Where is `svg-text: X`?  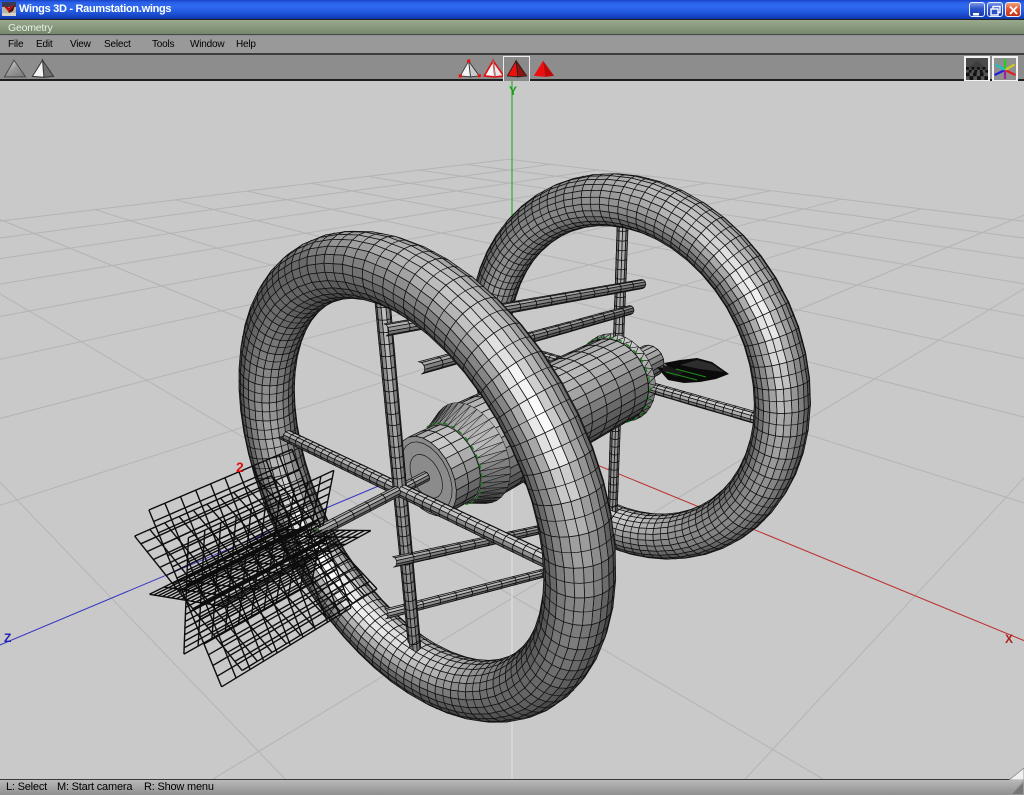
svg-text: X is located at coordinates (1009, 639).